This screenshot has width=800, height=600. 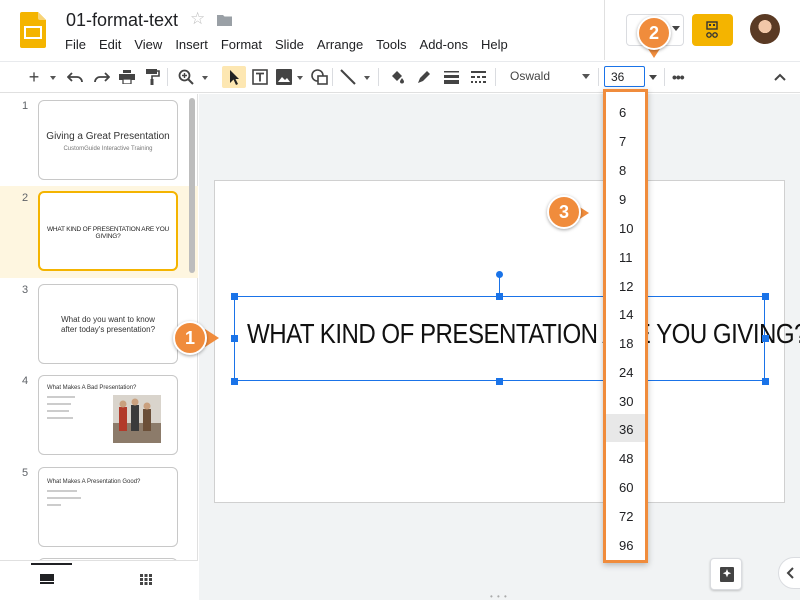 I want to click on slide-number: 4, so click(x=25, y=381).